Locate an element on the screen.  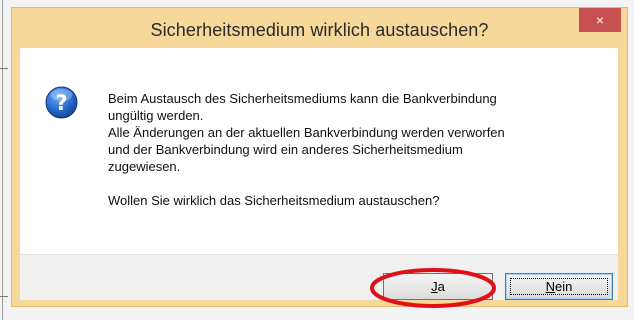
no-mnemonic: N is located at coordinates (550, 286).